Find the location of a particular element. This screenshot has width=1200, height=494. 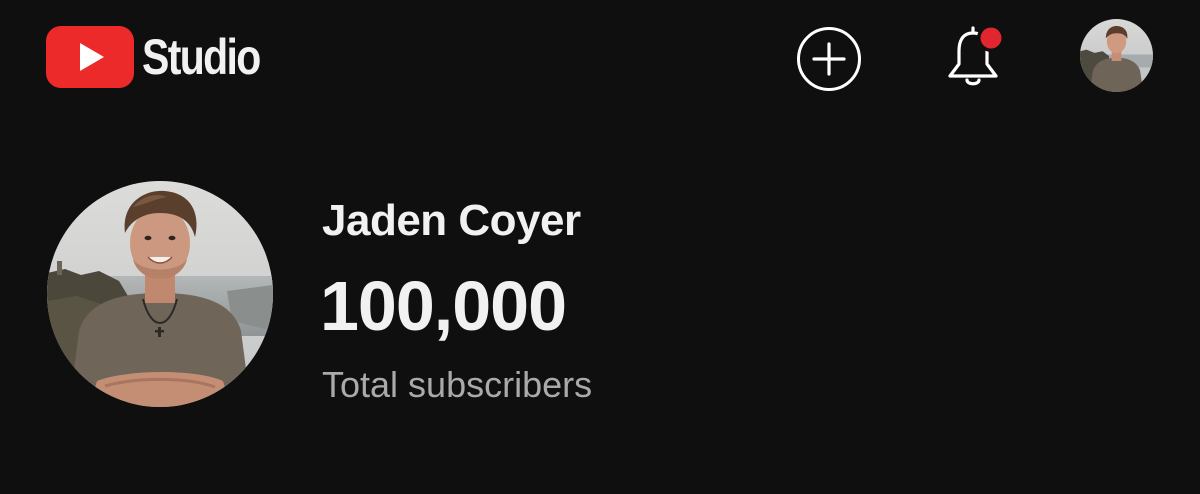

channel-profile-photo is located at coordinates (160, 294).